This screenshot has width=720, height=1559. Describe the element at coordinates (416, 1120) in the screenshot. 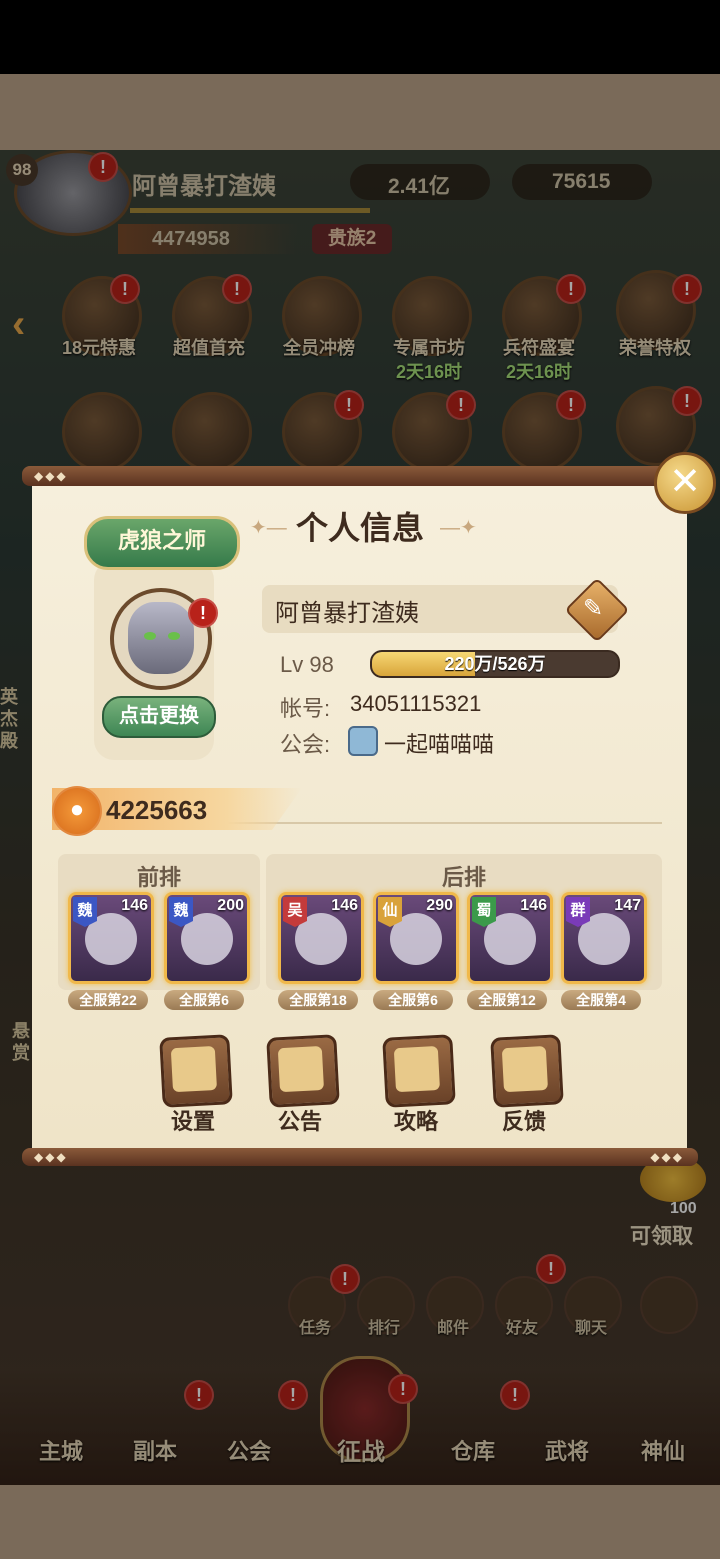

I see `guide-button: 攻略` at that location.